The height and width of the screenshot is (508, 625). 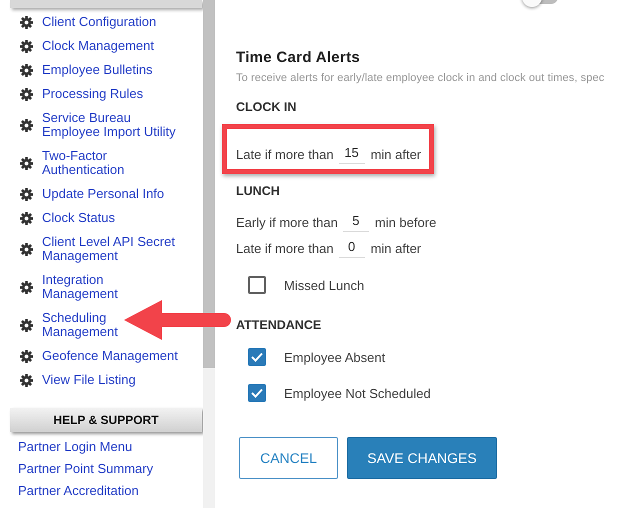 I want to click on checkbox-label: Employee Not Scheduled, so click(x=357, y=393).